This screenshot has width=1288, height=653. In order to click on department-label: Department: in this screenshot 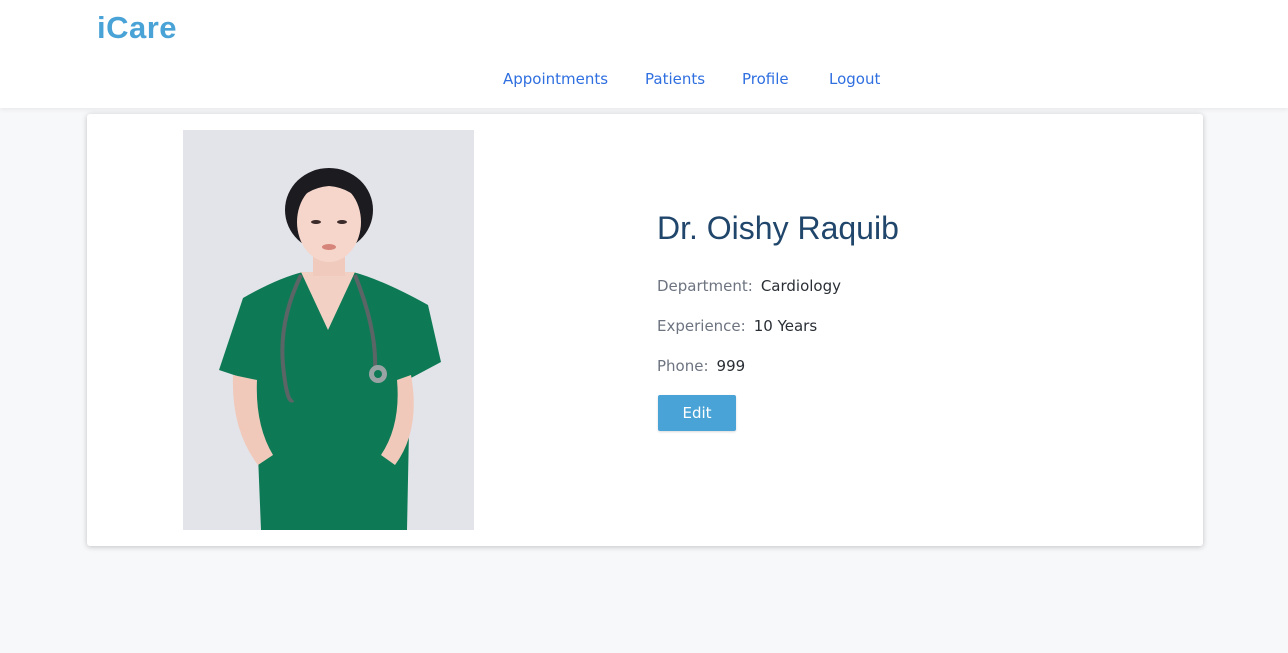, I will do `click(705, 286)`.